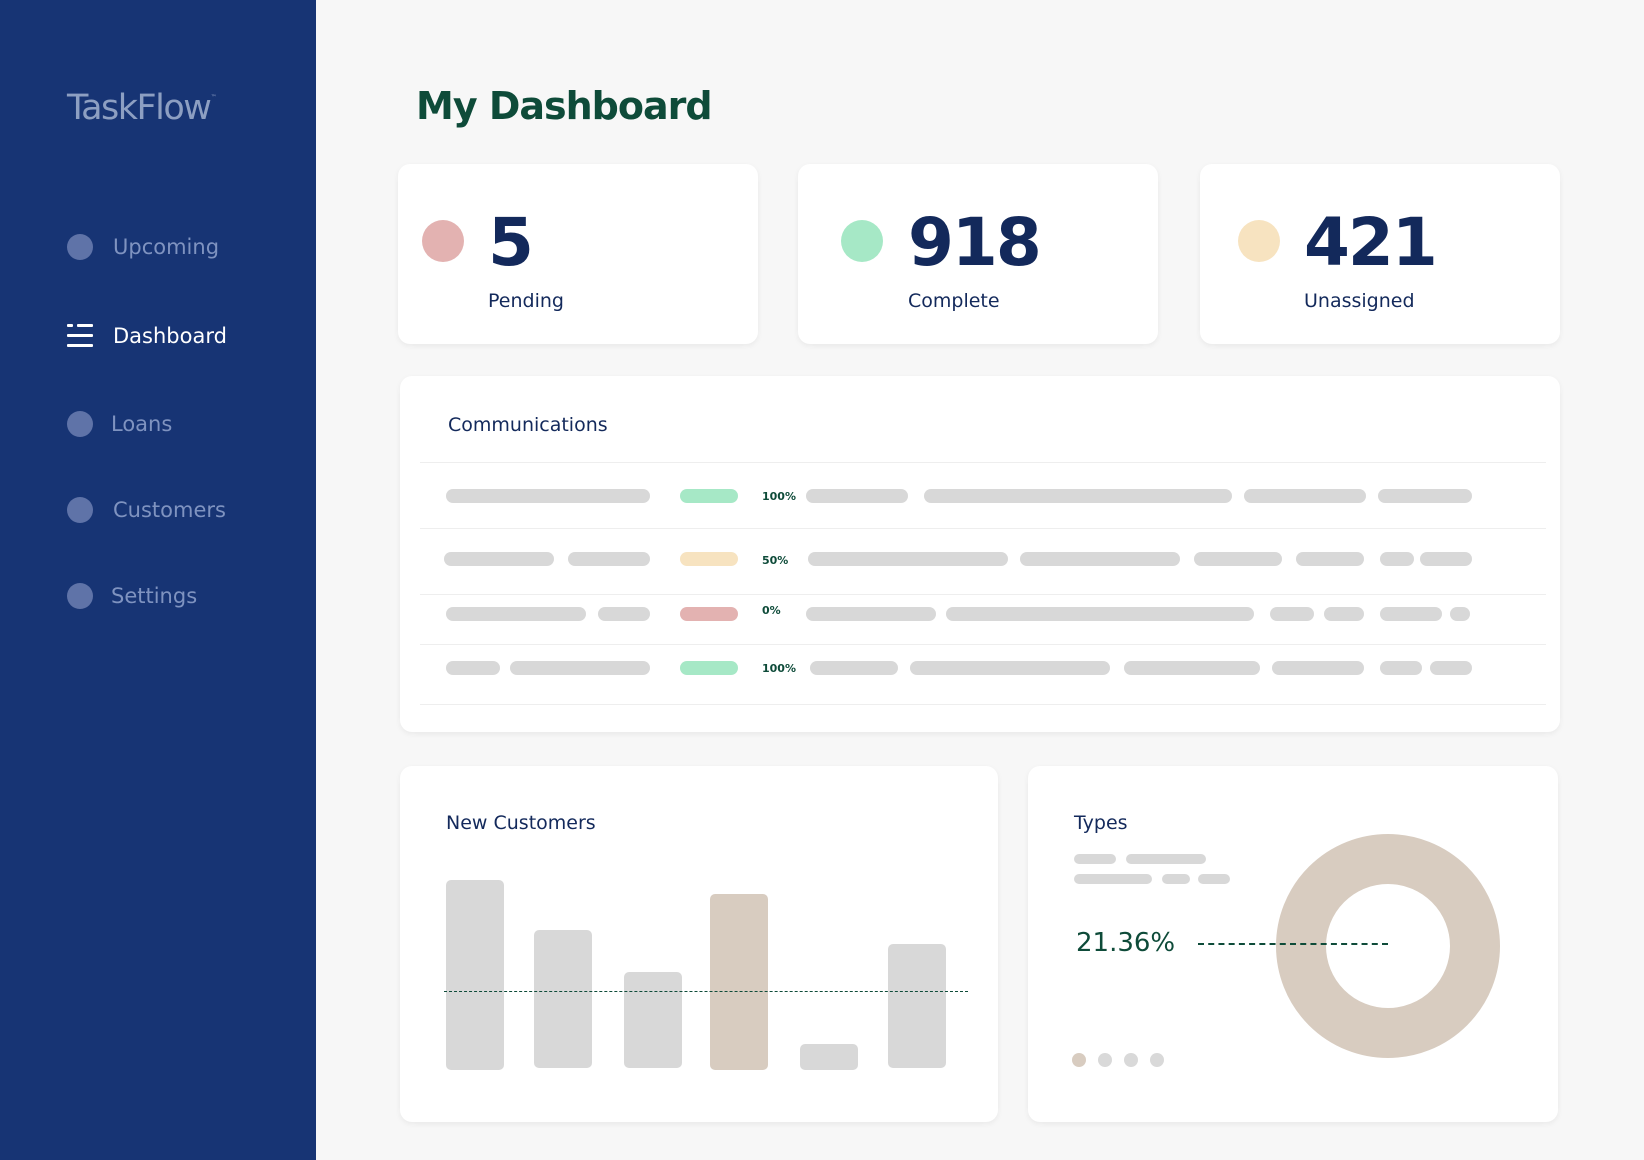 The width and height of the screenshot is (1644, 1160). I want to click on carousel-dot-active, so click(1079, 1060).